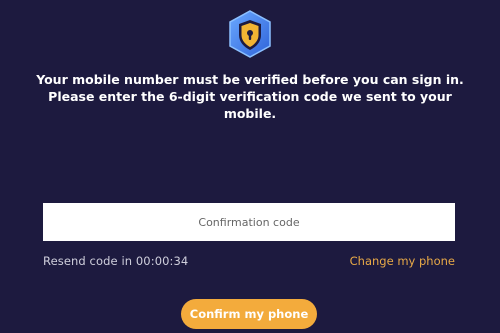 The image size is (500, 333). What do you see at coordinates (116, 261) in the screenshot?
I see `resend-countdown: Resend code in 00:00:34` at bounding box center [116, 261].